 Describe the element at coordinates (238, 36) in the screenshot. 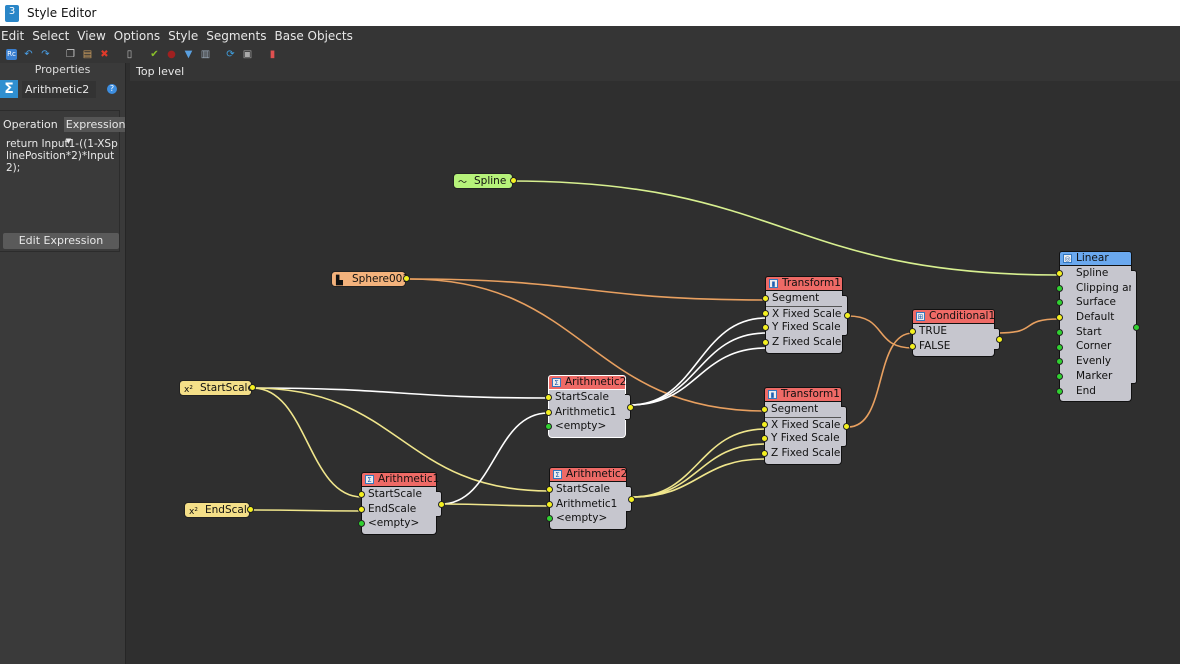

I see `menu-segments: Segments` at that location.